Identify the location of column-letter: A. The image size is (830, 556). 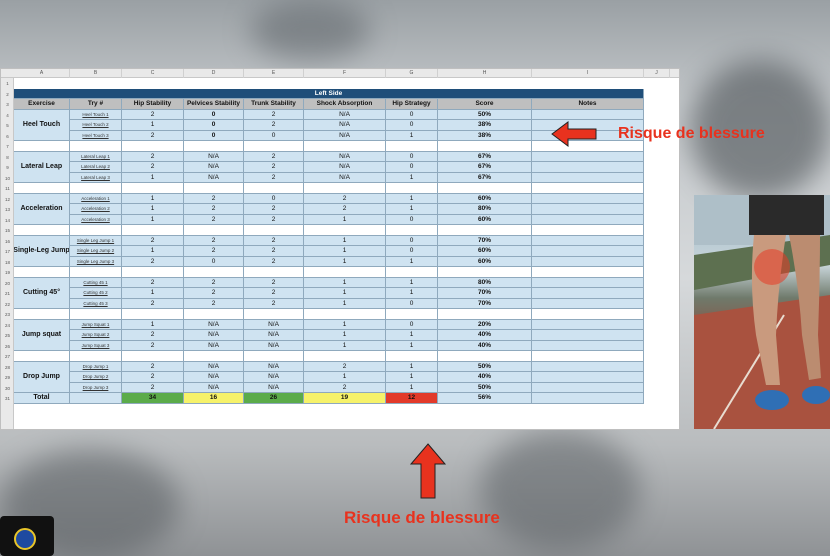
(42, 73).